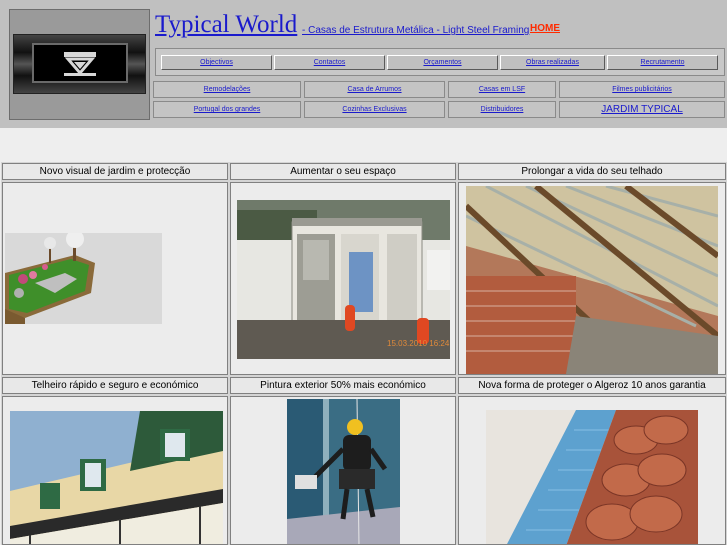  I want to click on logo-box, so click(80, 63).